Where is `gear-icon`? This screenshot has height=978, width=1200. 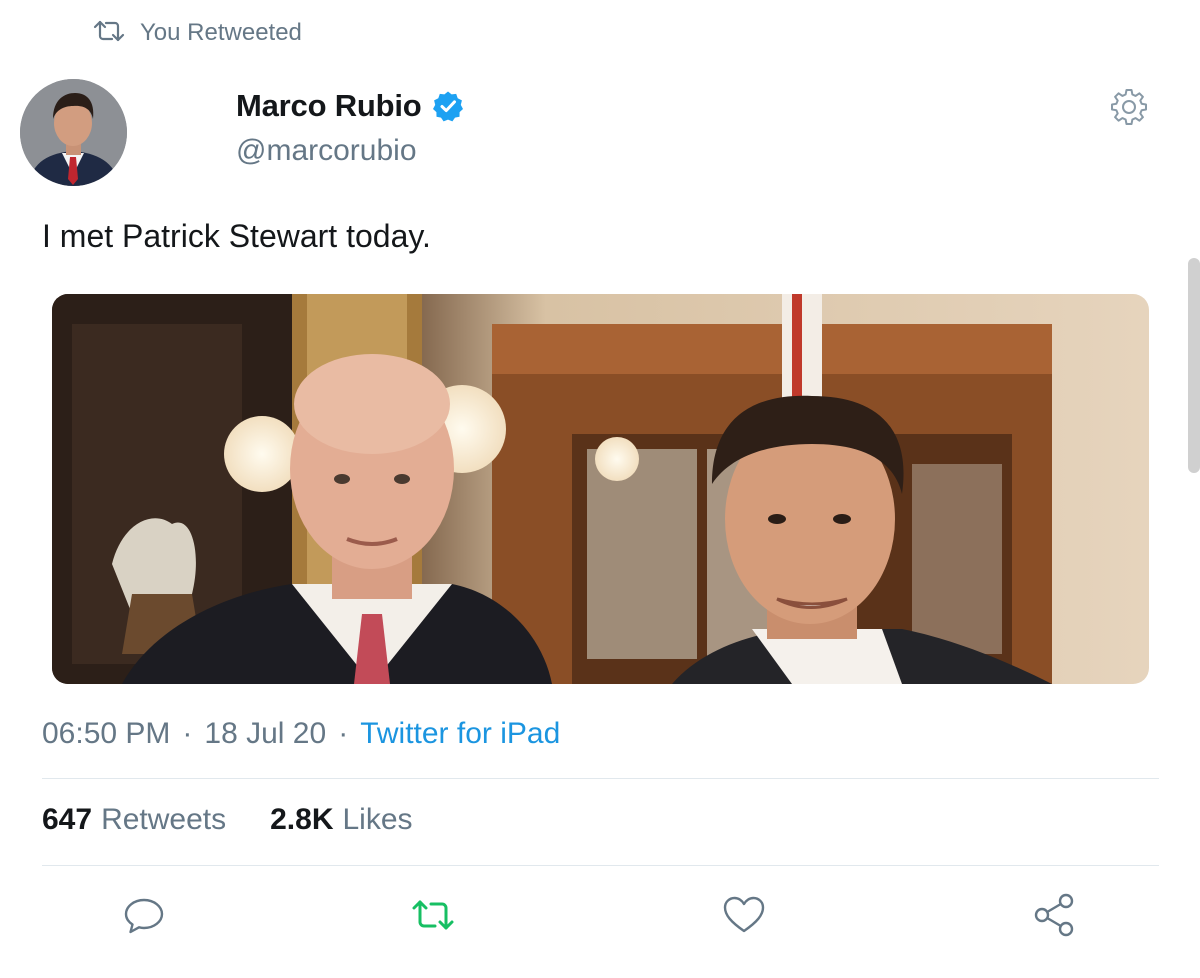
gear-icon is located at coordinates (1129, 107).